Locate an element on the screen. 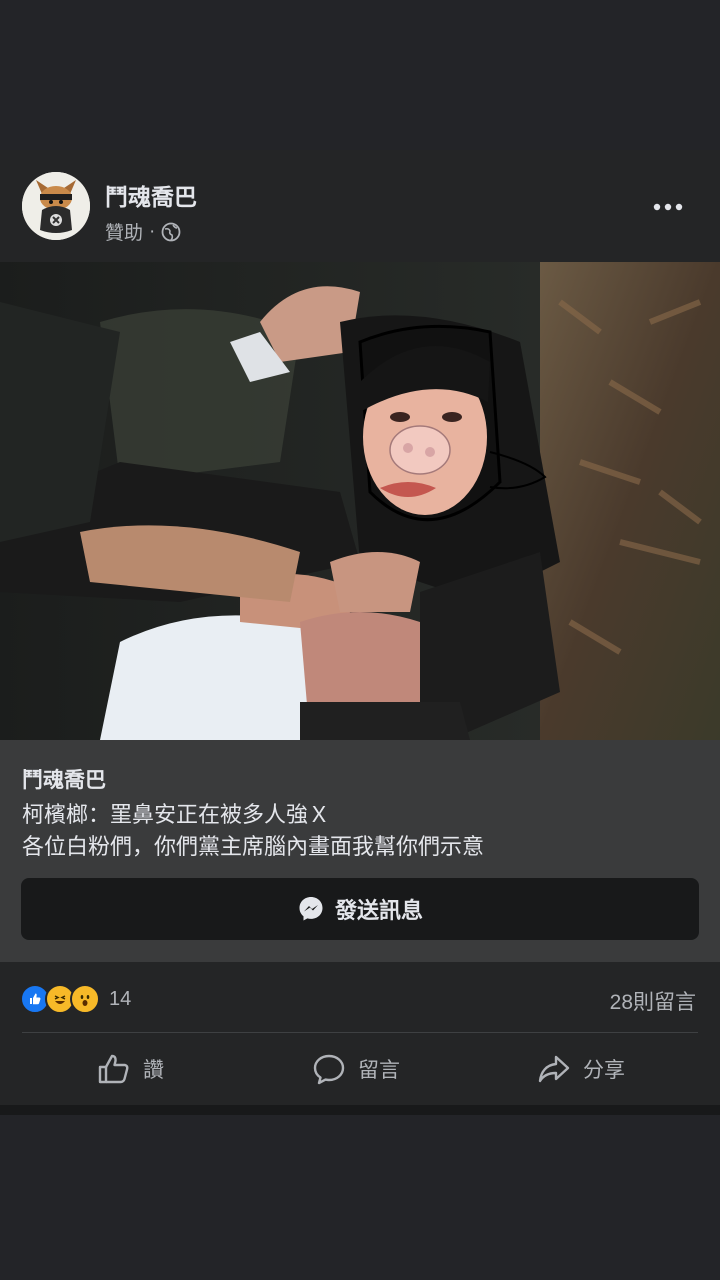 The height and width of the screenshot is (1280, 720). page-name: 鬥魂喬巴 is located at coordinates (151, 195).